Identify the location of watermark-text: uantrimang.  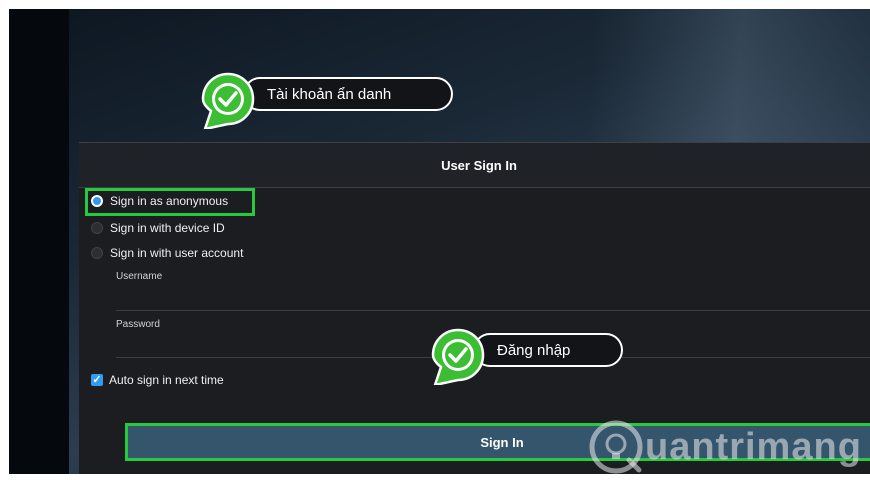
(753, 446).